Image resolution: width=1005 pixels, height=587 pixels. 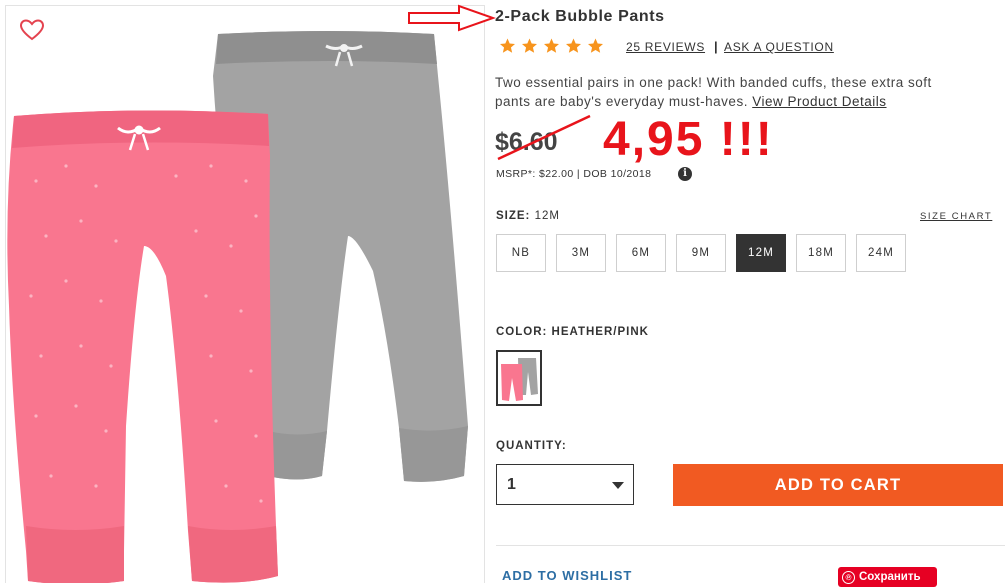 I want to click on size-options: NB 3M 6M 9M 12M 18M 24M, so click(x=701, y=253).